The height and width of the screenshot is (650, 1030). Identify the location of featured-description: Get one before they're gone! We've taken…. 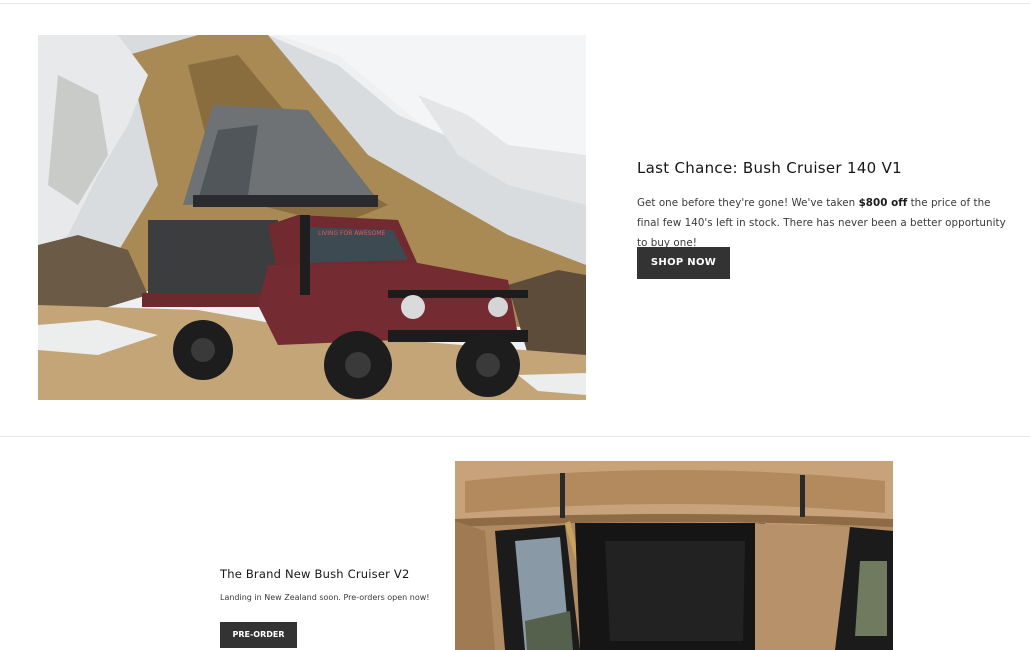
(822, 223).